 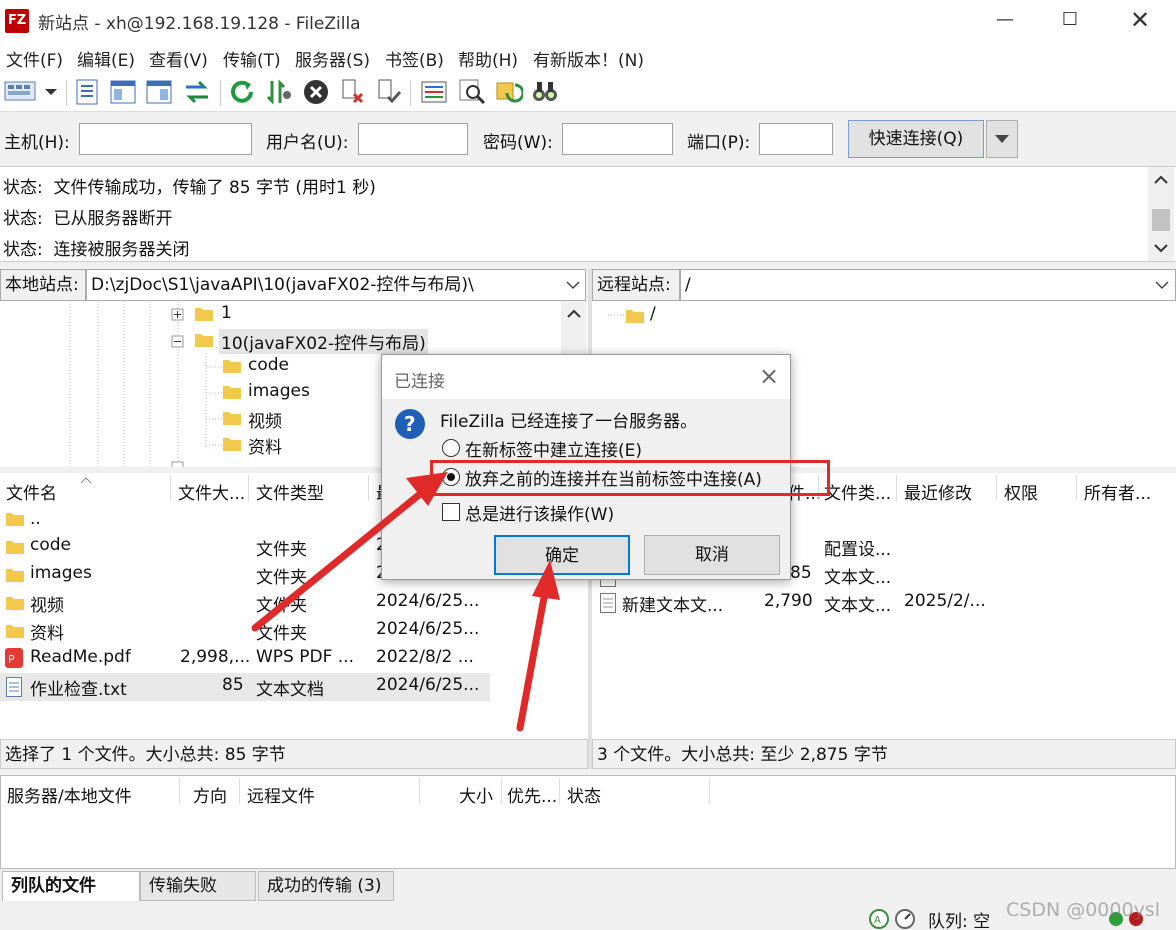 I want to click on sort-up-icon, so click(x=86, y=480).